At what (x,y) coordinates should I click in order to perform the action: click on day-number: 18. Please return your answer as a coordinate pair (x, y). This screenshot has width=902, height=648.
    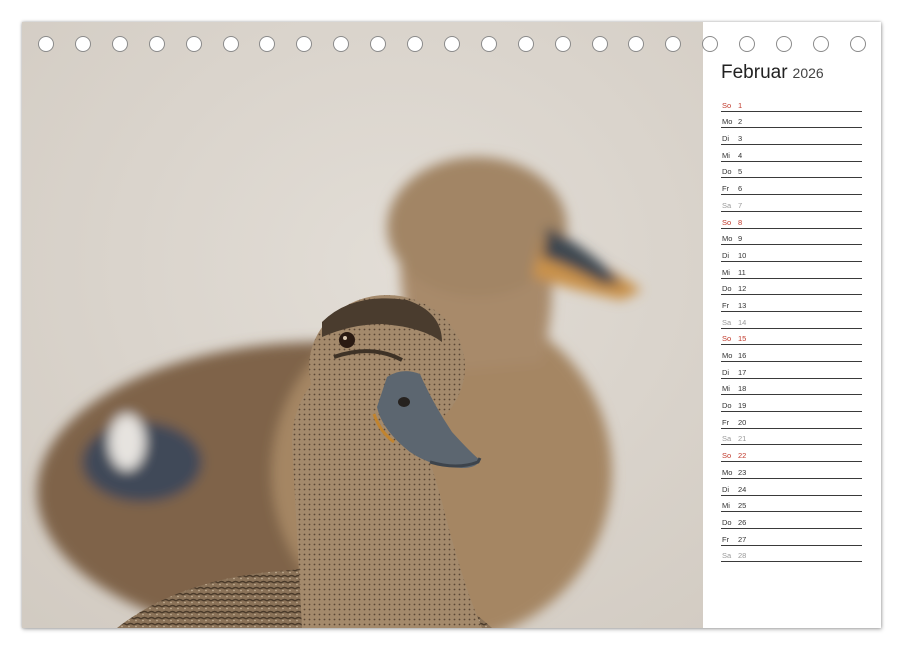
    Looking at the image, I should click on (742, 389).